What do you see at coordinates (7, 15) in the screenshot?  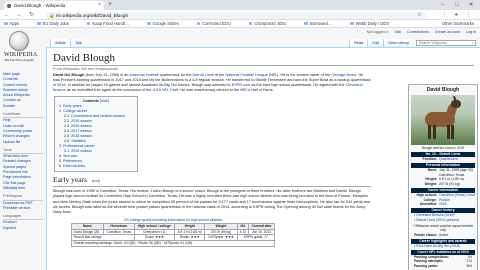 I see `back-arrow-icon: ←` at bounding box center [7, 15].